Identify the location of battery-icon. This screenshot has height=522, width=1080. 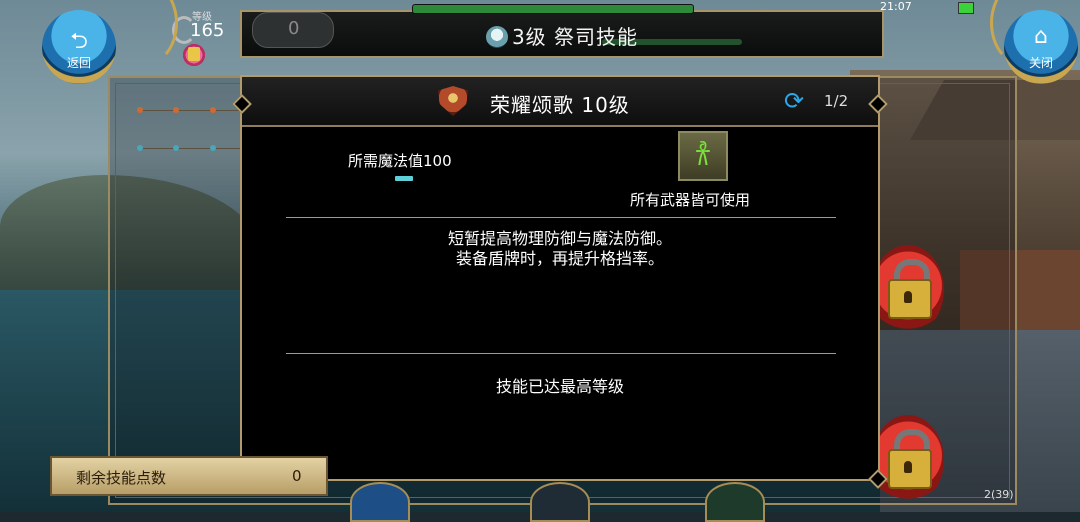
(966, 8).